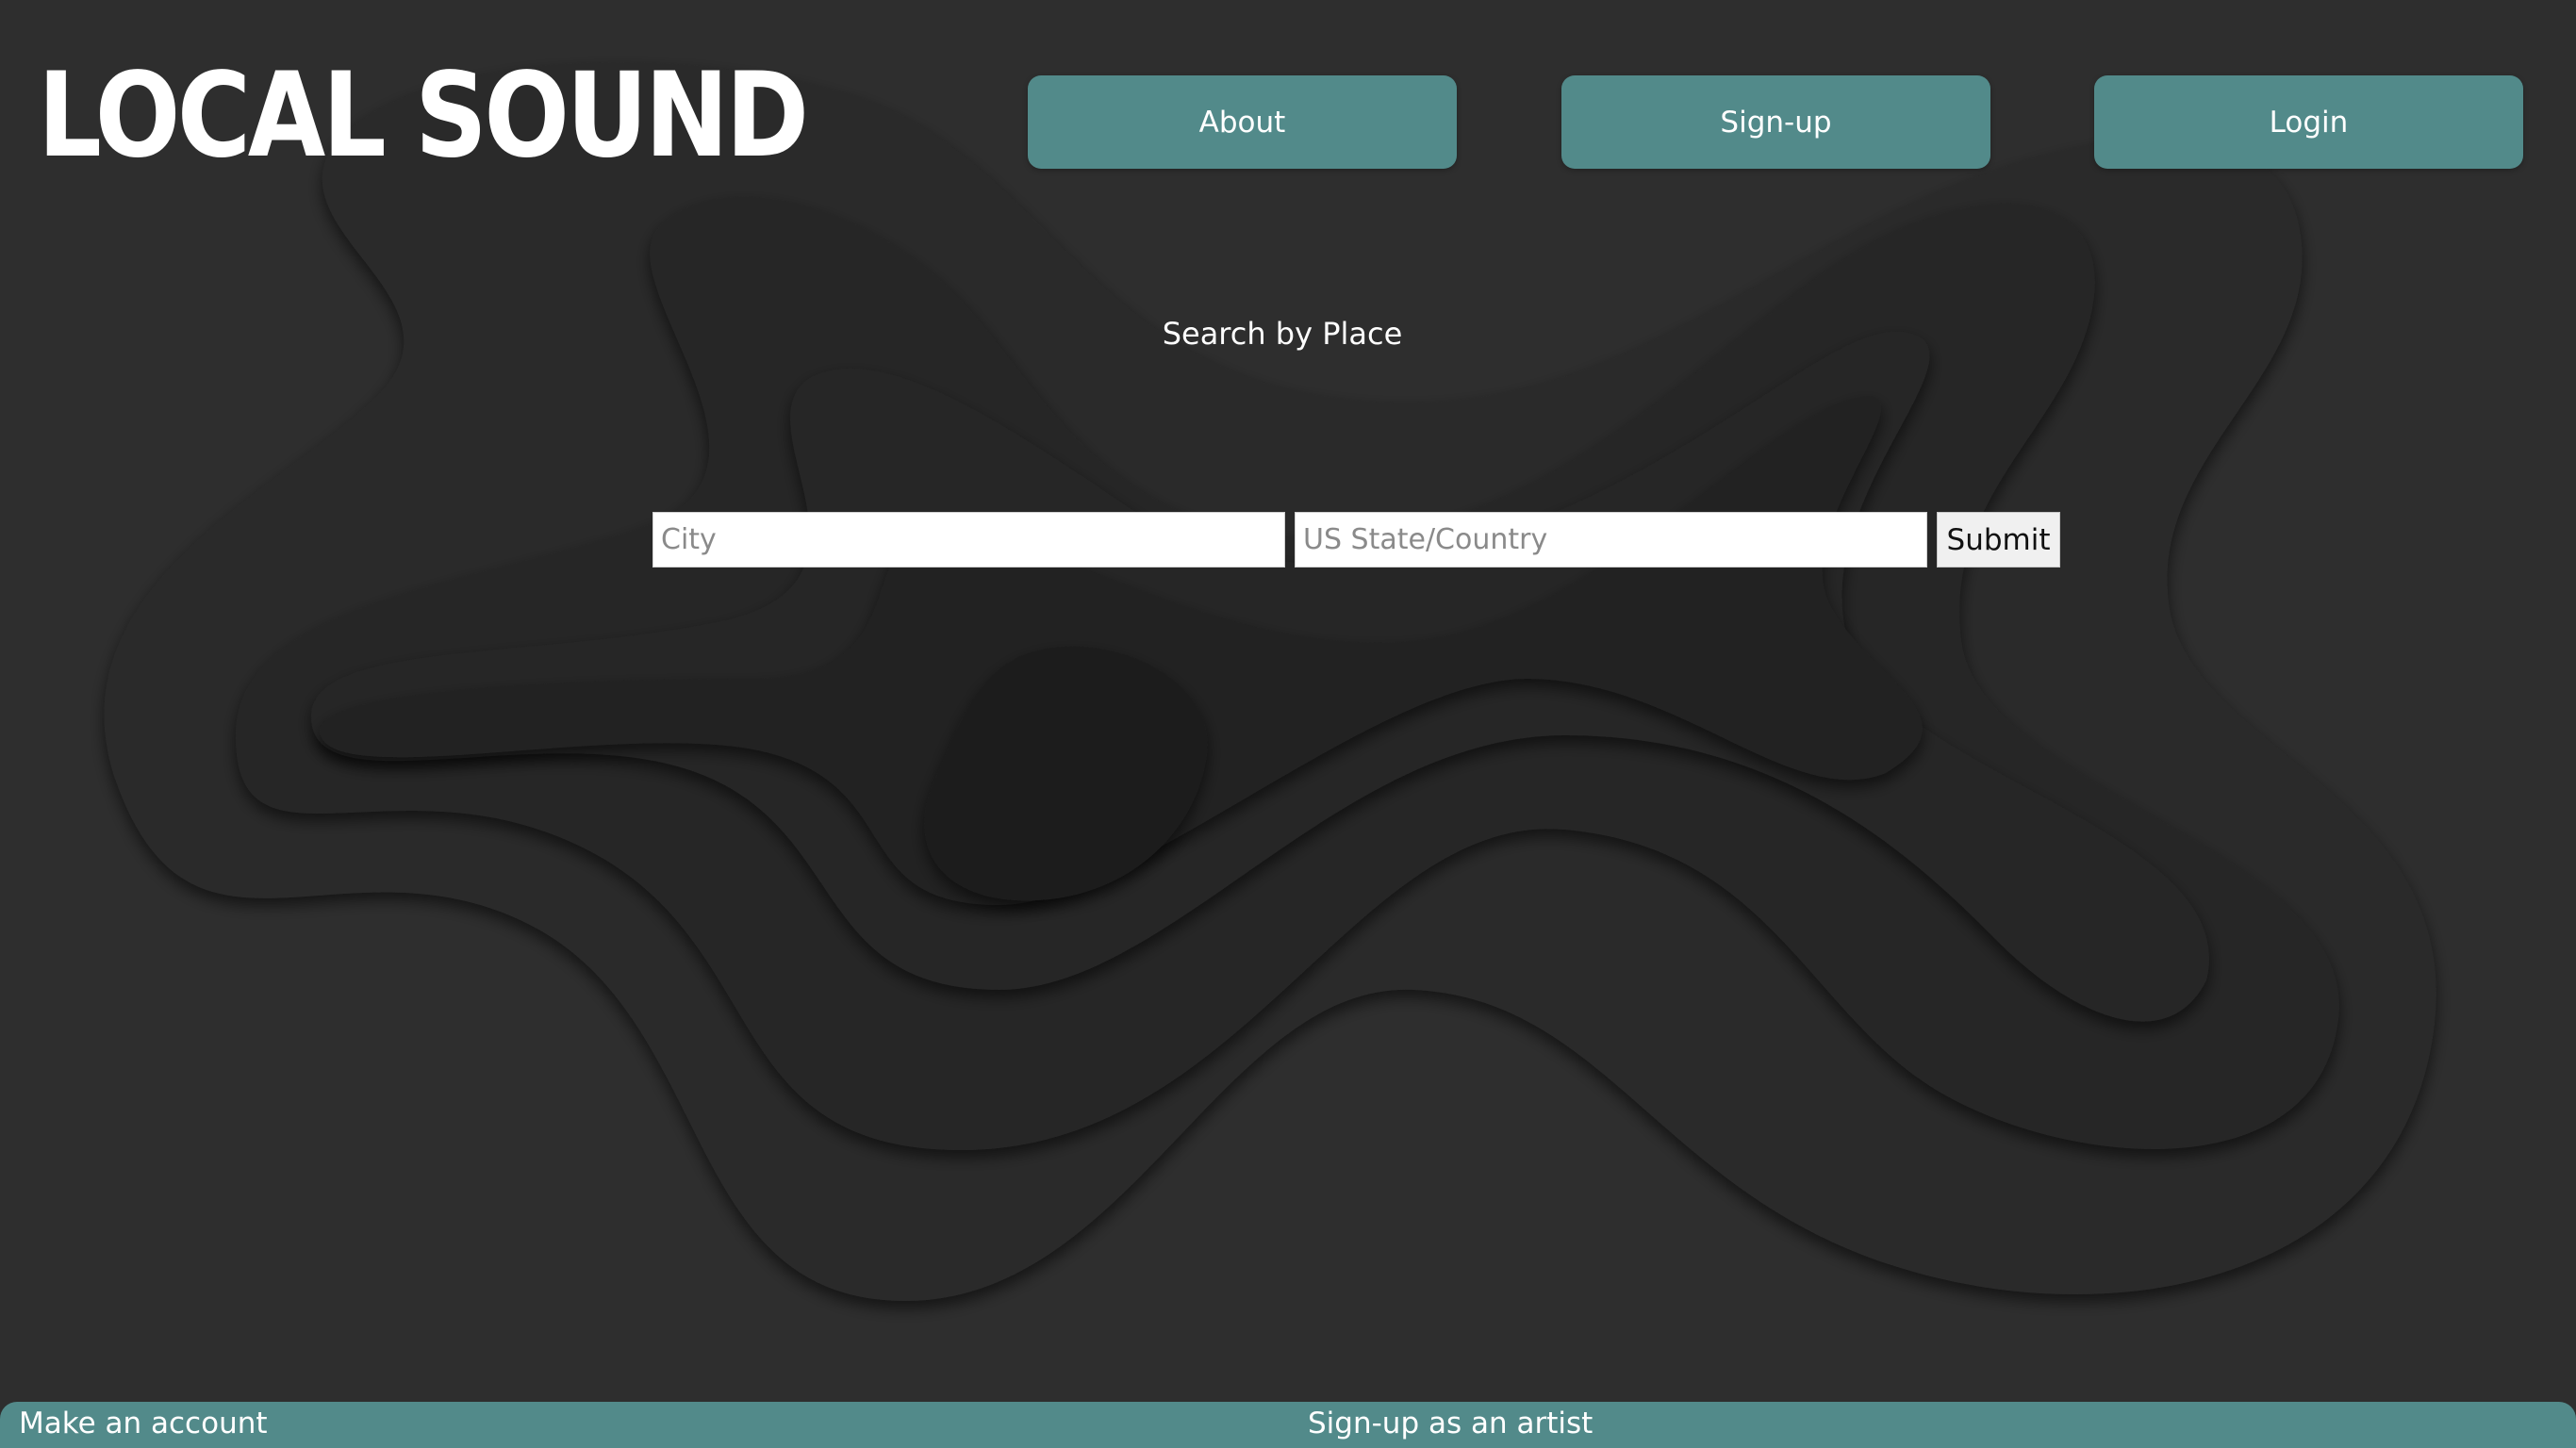  What do you see at coordinates (968, 540) in the screenshot?
I see `city-input` at bounding box center [968, 540].